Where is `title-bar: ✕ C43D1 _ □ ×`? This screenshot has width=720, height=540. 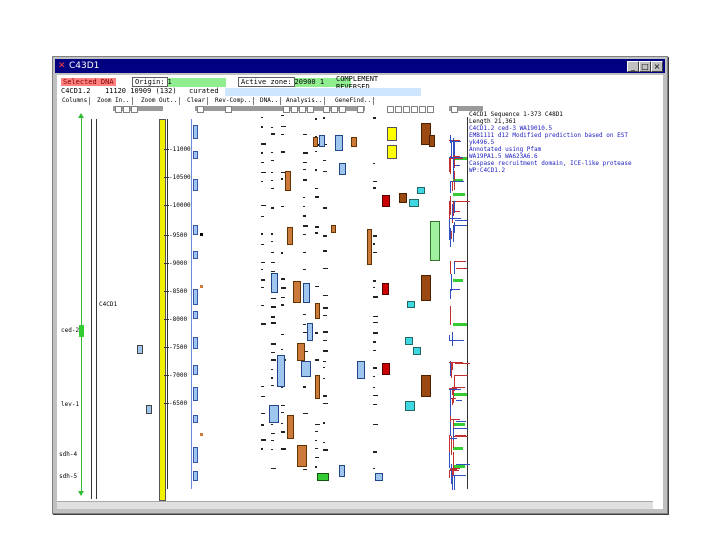
title-bar: ✕ C43D1 _ □ × is located at coordinates (360, 66).